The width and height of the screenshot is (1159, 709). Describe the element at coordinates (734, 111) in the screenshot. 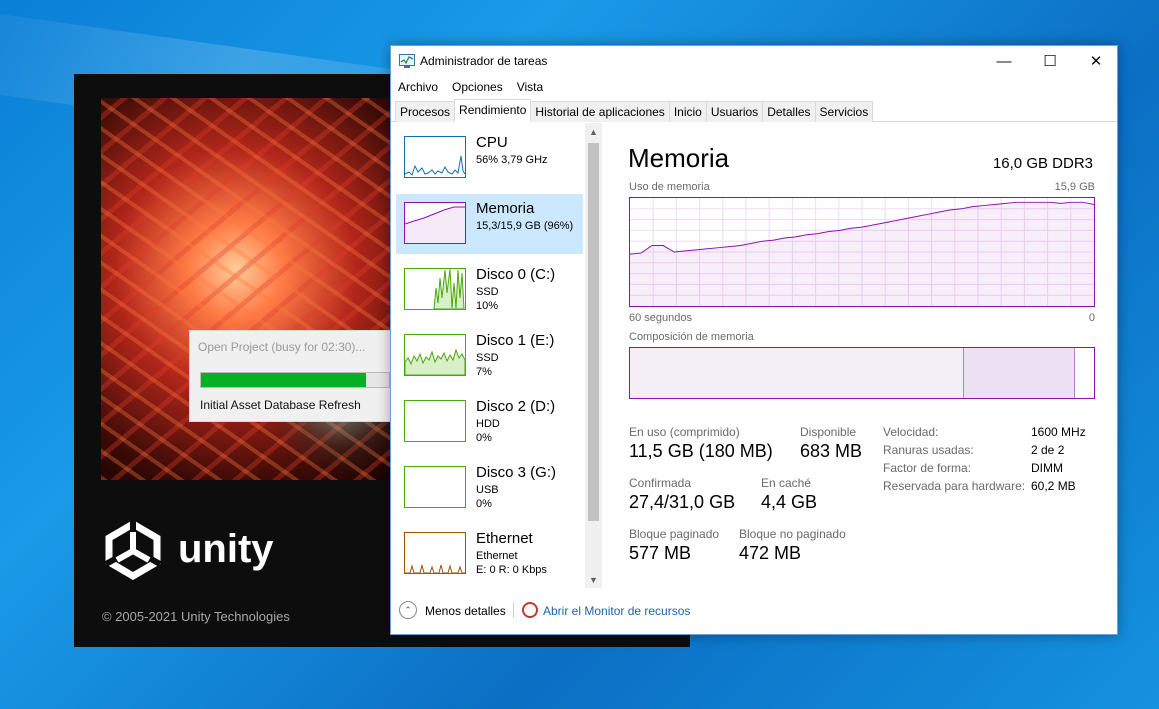

I see `tab-usuarios: Usuarios` at that location.